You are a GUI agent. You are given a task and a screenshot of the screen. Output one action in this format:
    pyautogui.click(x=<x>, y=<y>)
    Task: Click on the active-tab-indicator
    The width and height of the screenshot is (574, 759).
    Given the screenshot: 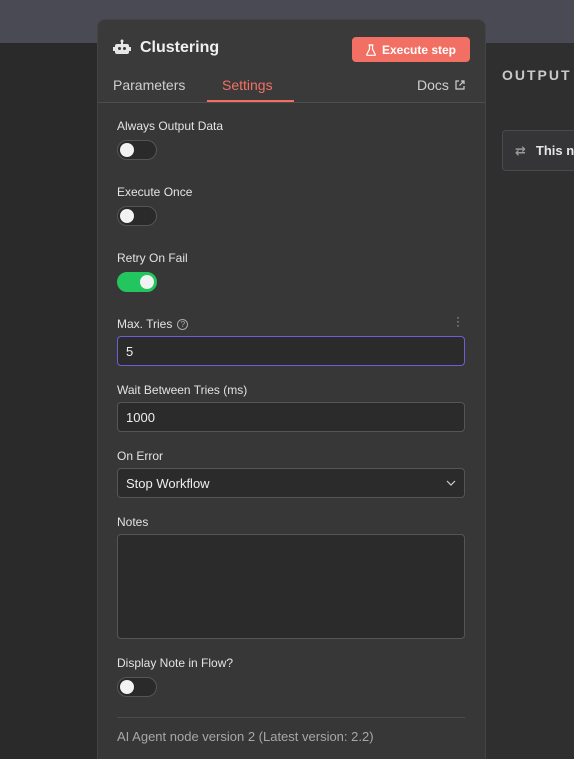 What is the action you would take?
    pyautogui.click(x=250, y=101)
    